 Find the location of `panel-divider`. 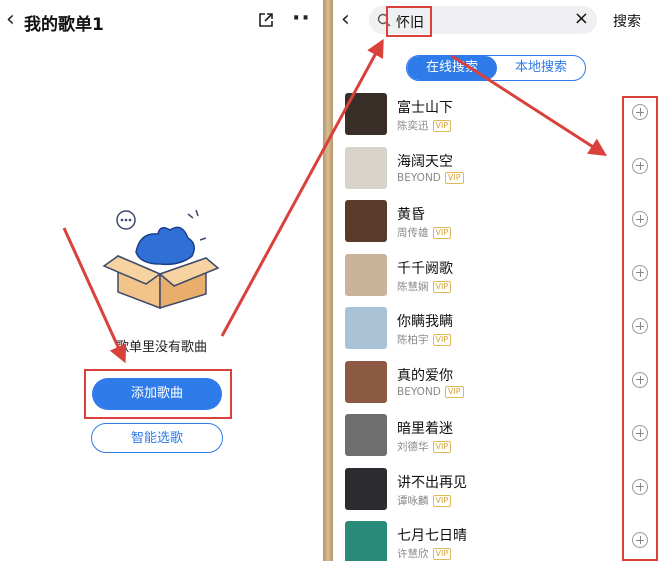

panel-divider is located at coordinates (328, 280).